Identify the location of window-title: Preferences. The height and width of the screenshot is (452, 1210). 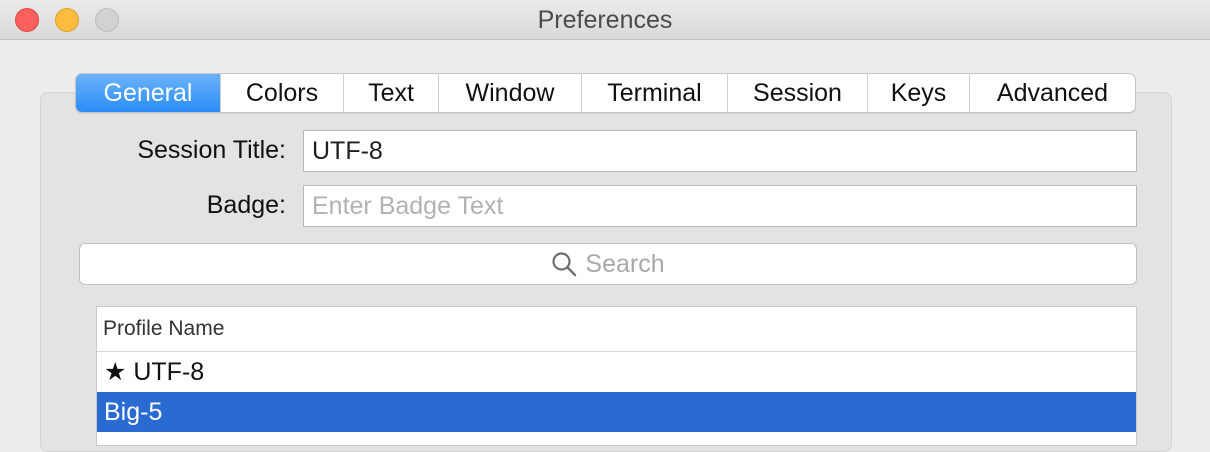
(605, 20).